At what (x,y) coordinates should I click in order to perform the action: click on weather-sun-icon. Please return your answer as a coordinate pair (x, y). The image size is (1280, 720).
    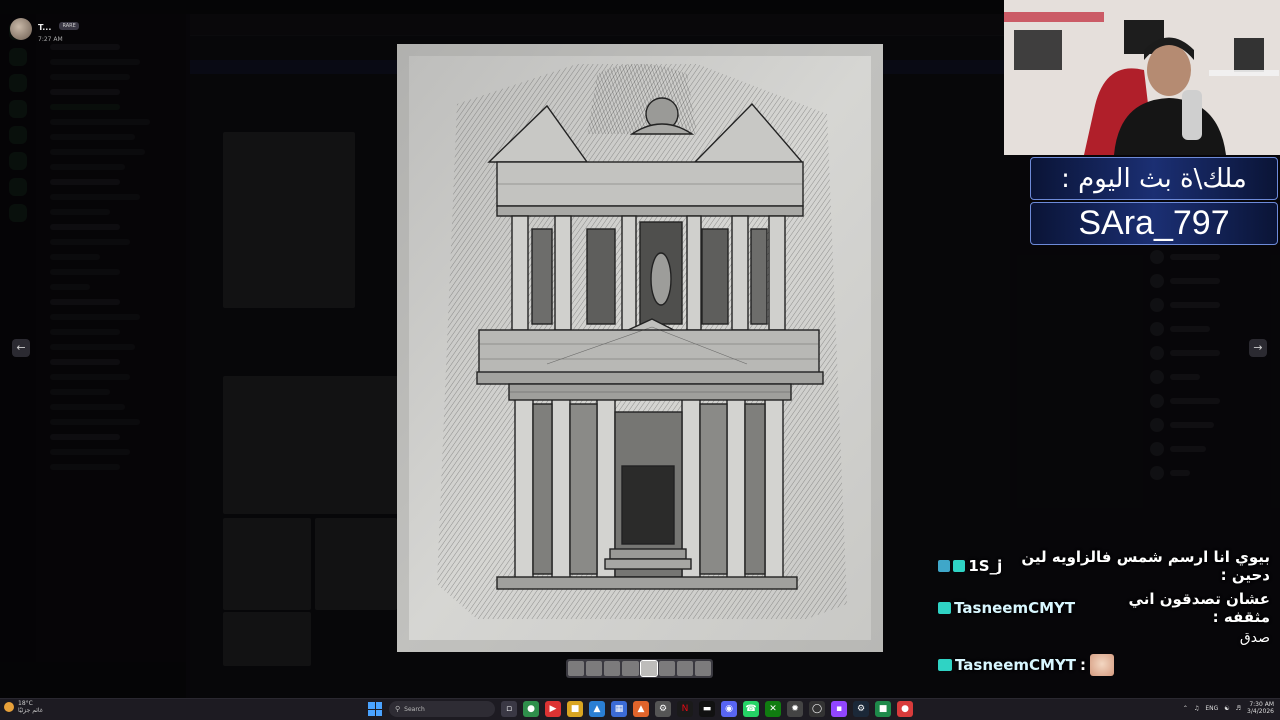
    Looking at the image, I should click on (9, 707).